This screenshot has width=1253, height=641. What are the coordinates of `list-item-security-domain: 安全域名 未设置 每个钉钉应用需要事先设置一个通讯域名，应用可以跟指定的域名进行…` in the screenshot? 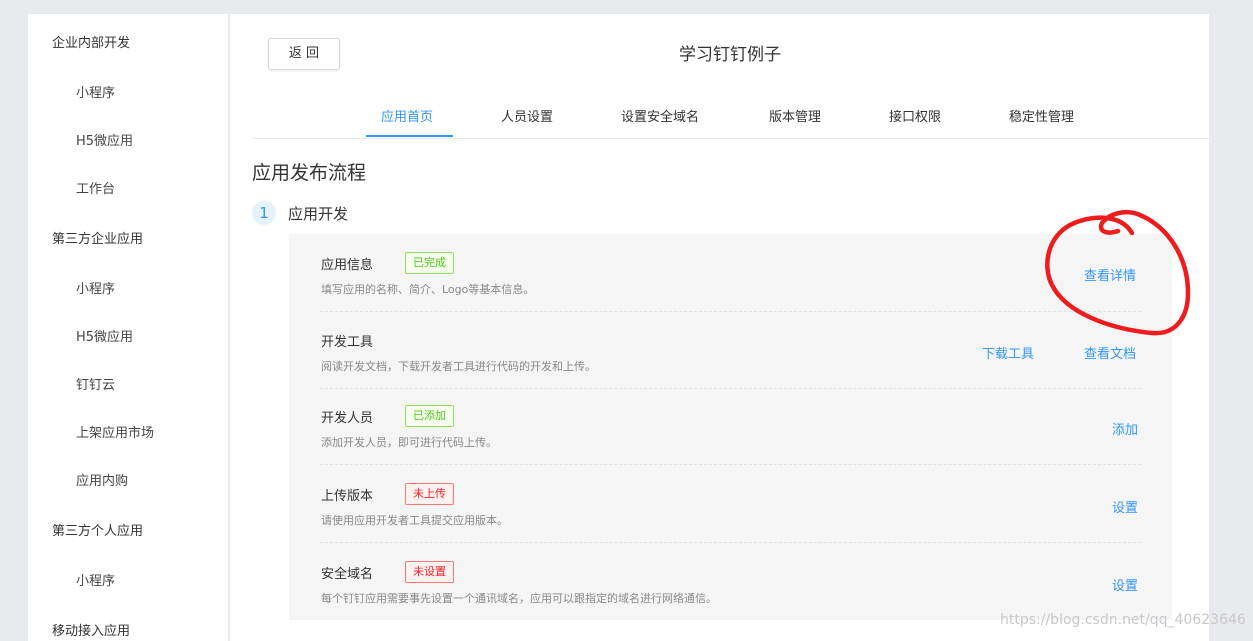 It's located at (730, 582).